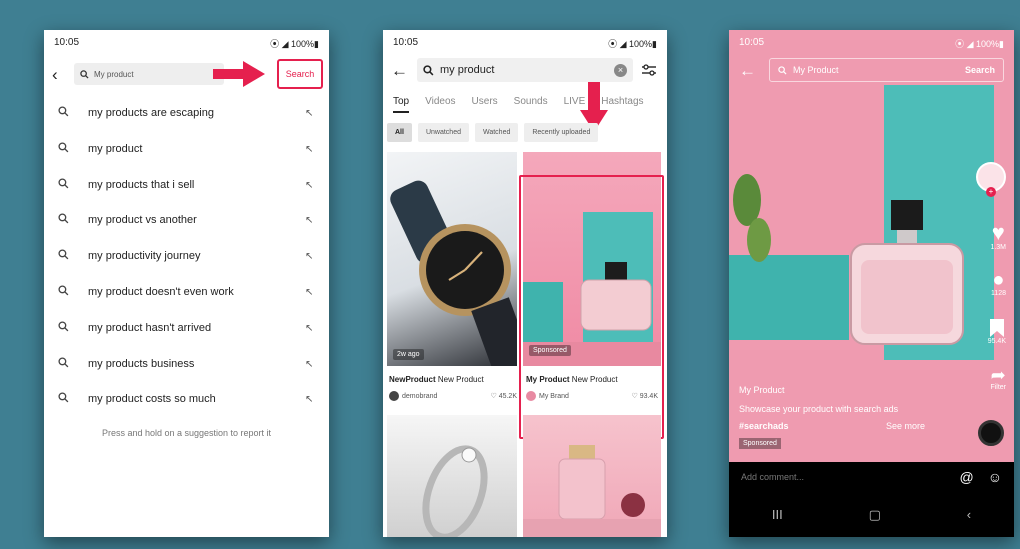 The width and height of the screenshot is (1020, 549). I want to click on creator-avatar: +, so click(991, 179).